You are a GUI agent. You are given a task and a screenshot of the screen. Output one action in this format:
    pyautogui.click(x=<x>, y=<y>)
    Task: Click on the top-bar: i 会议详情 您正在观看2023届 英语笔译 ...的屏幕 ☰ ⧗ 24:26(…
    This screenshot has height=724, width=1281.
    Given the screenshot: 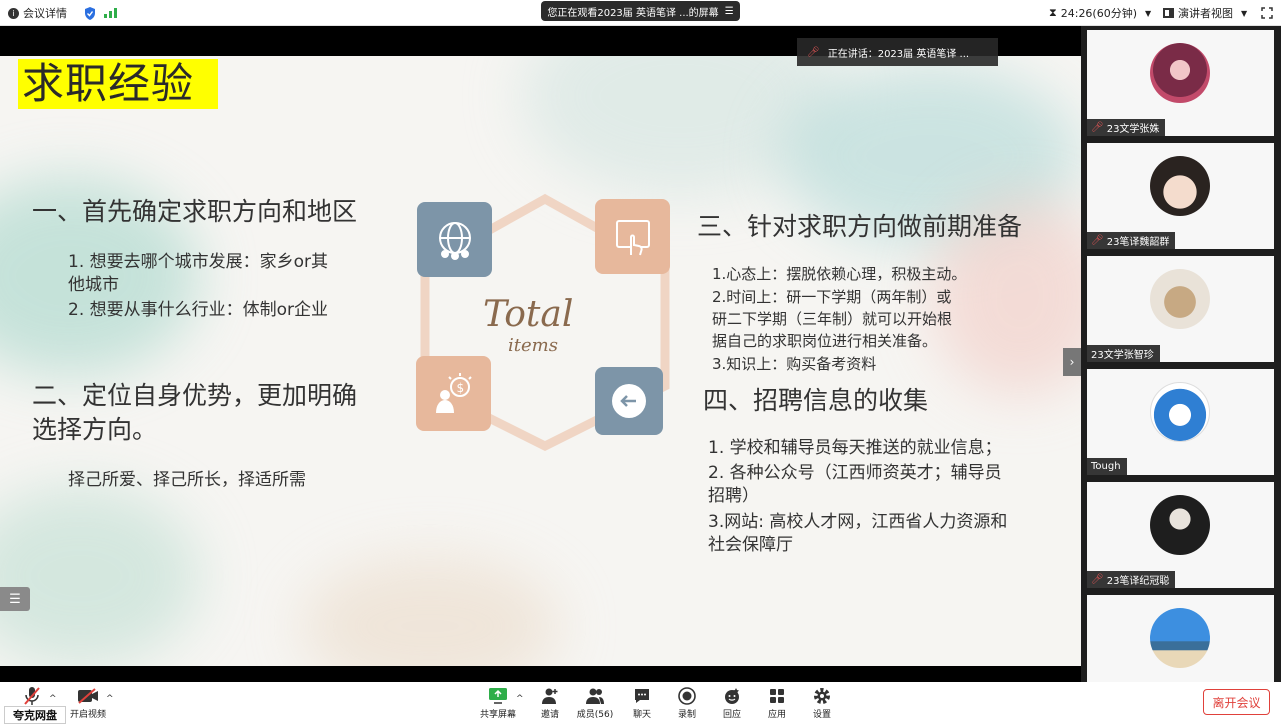 What is the action you would take?
    pyautogui.click(x=640, y=13)
    